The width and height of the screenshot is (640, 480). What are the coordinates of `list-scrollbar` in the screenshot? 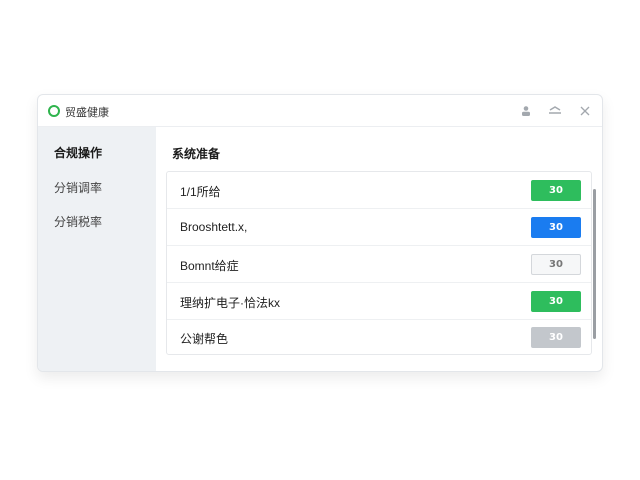 It's located at (594, 264).